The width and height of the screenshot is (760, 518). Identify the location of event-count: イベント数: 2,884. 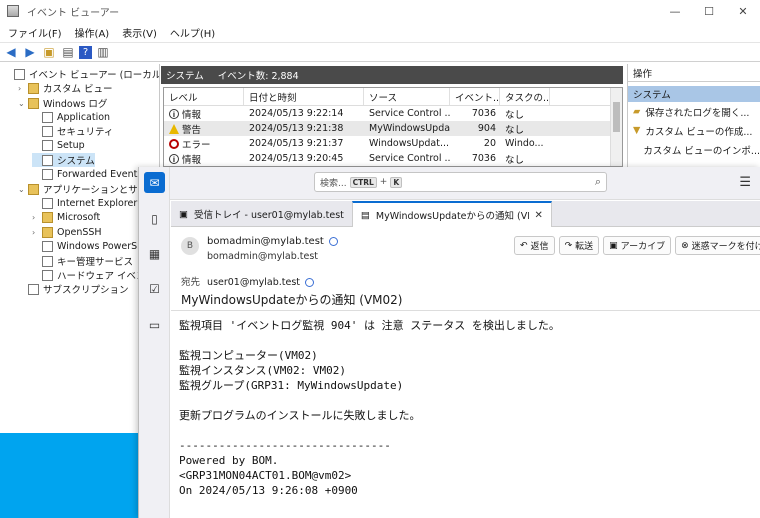
(258, 76).